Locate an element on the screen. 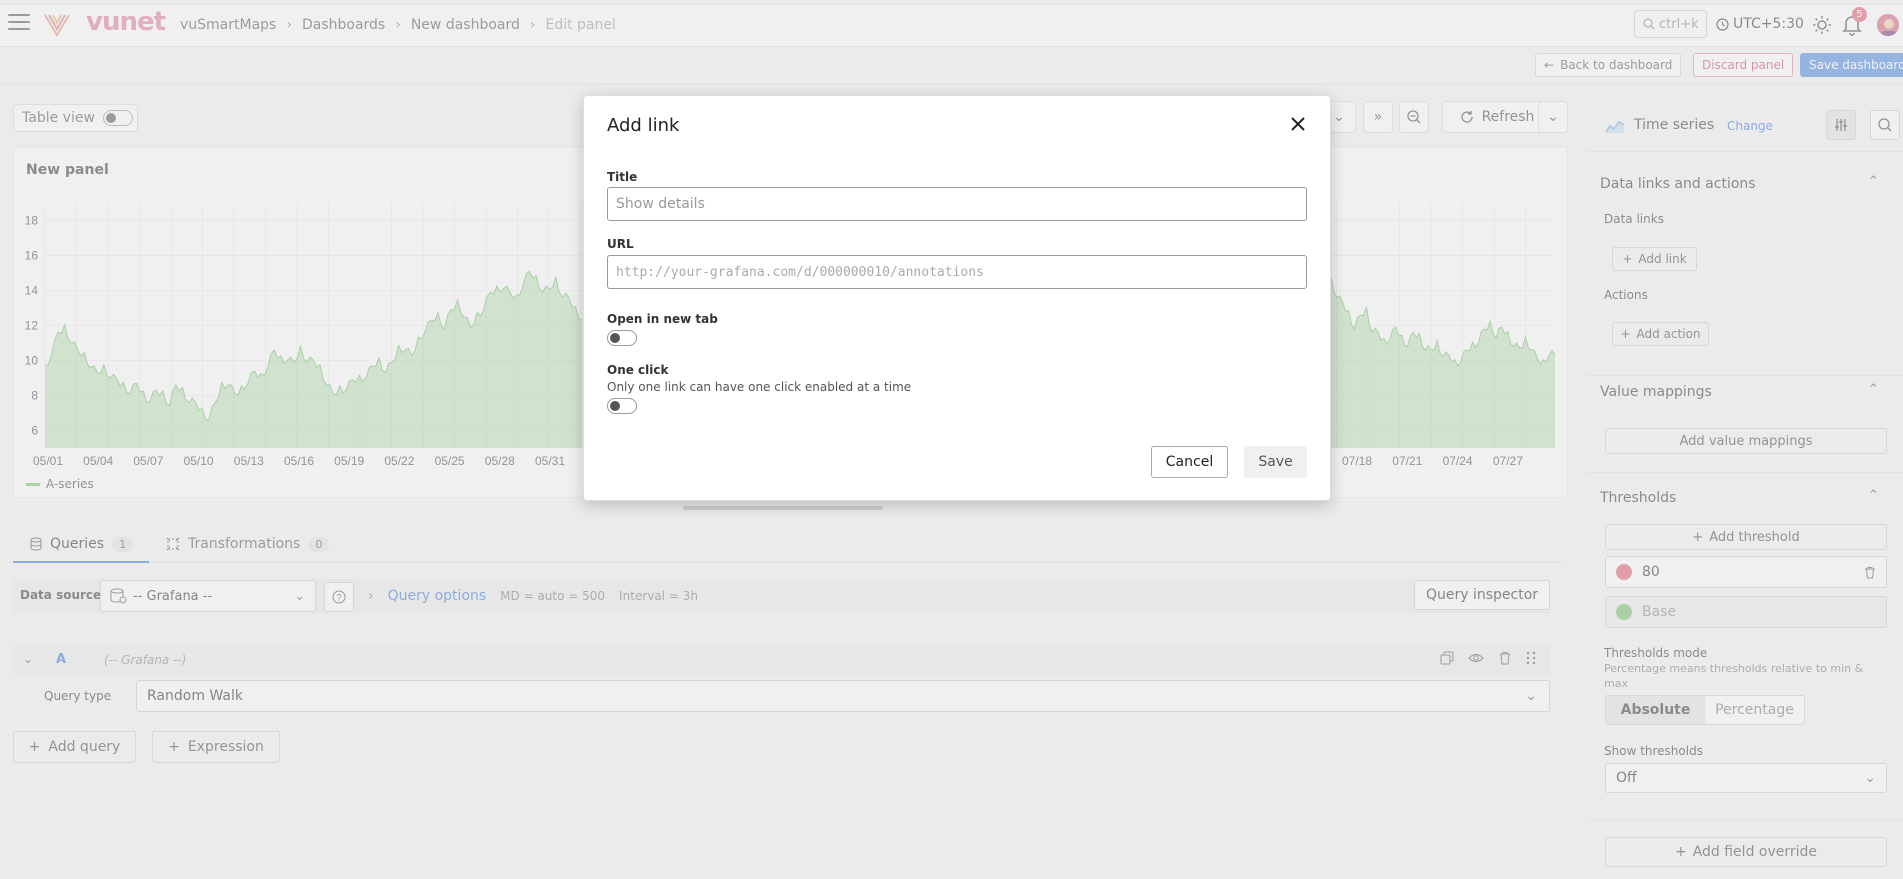 The width and height of the screenshot is (1903, 879). one-click-label: One click is located at coordinates (638, 370).